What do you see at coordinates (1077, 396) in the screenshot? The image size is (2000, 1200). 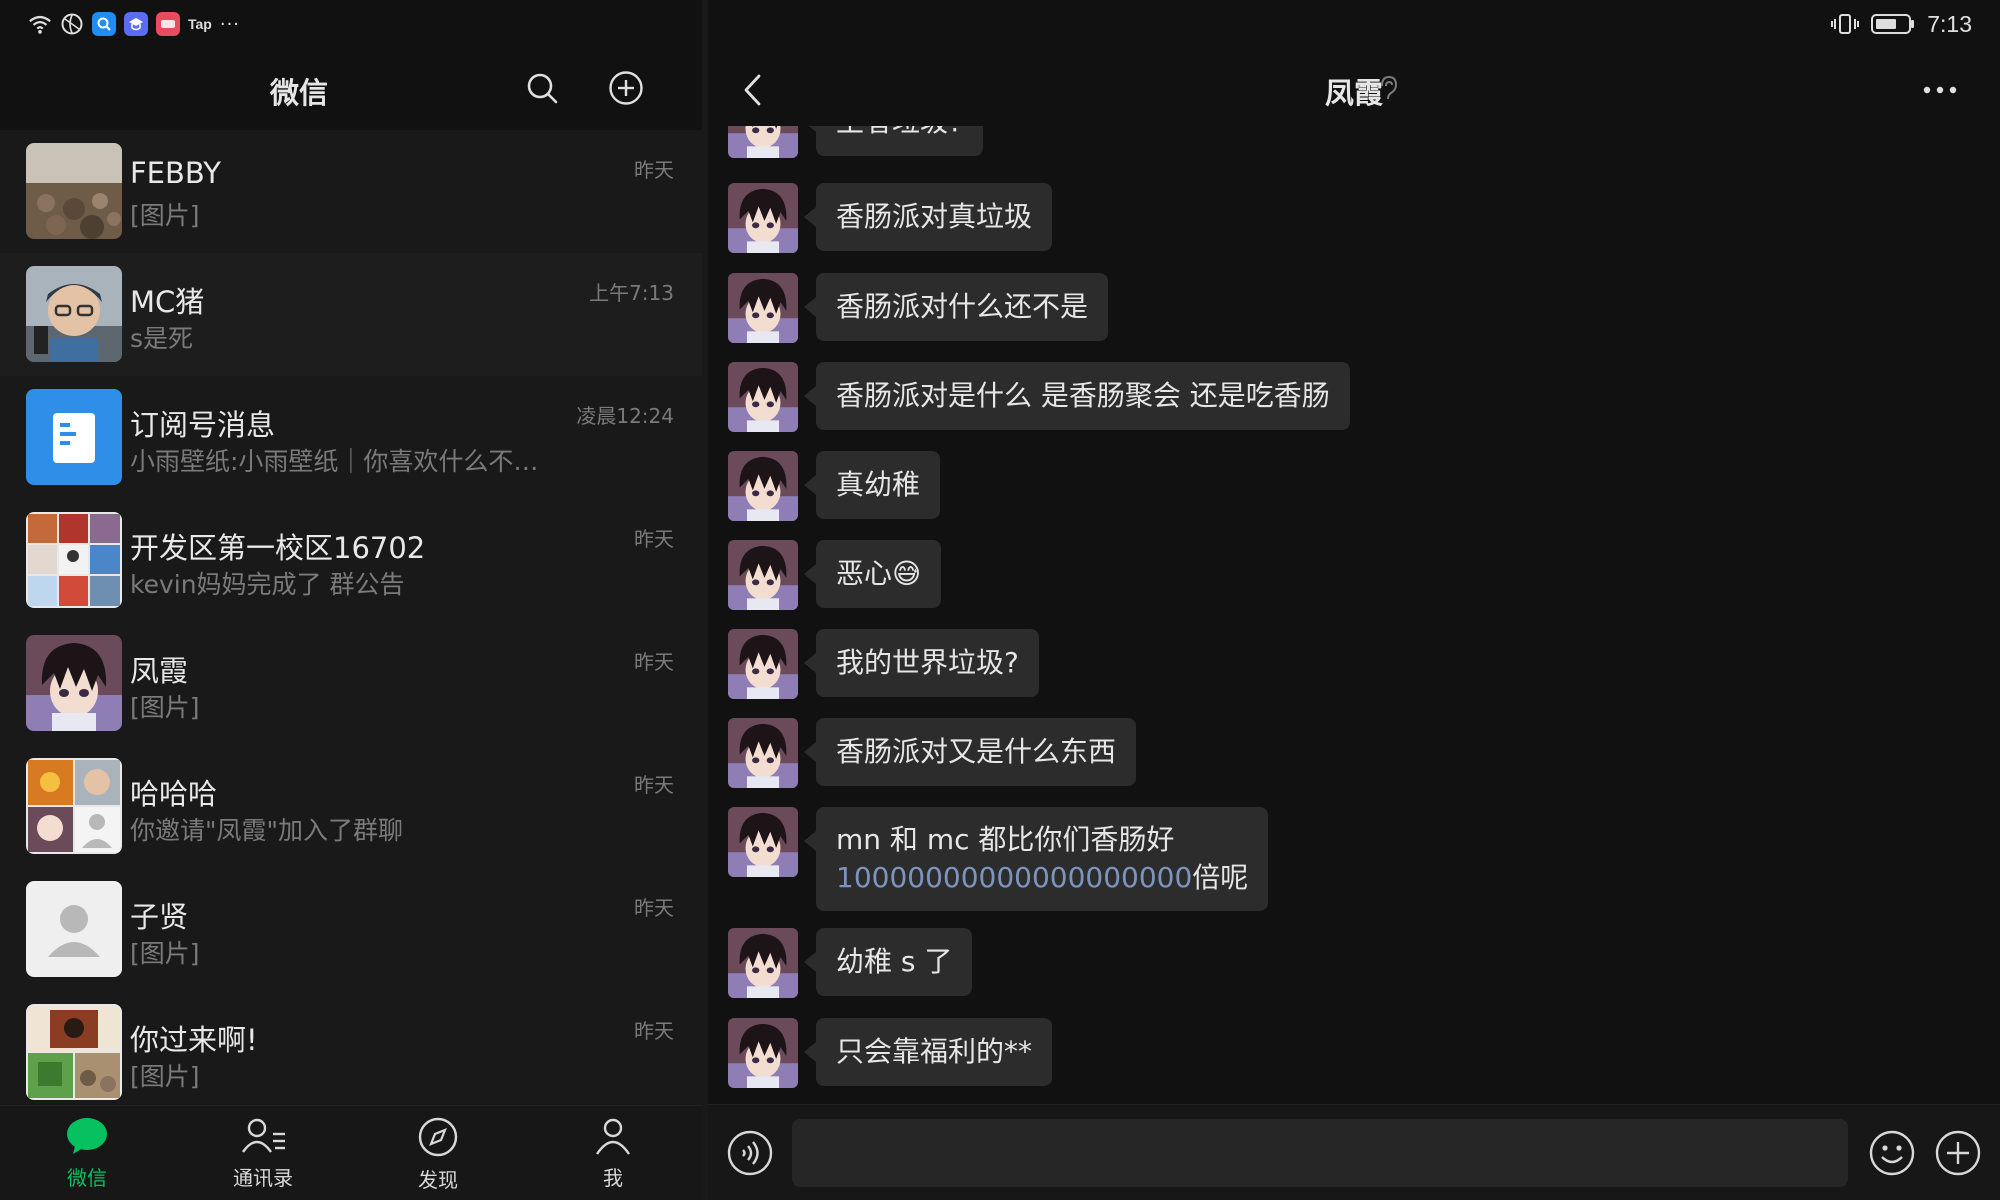 I see `message-bubble: 香肠派对是什么 是香肠聚会 还是吃香肠` at bounding box center [1077, 396].